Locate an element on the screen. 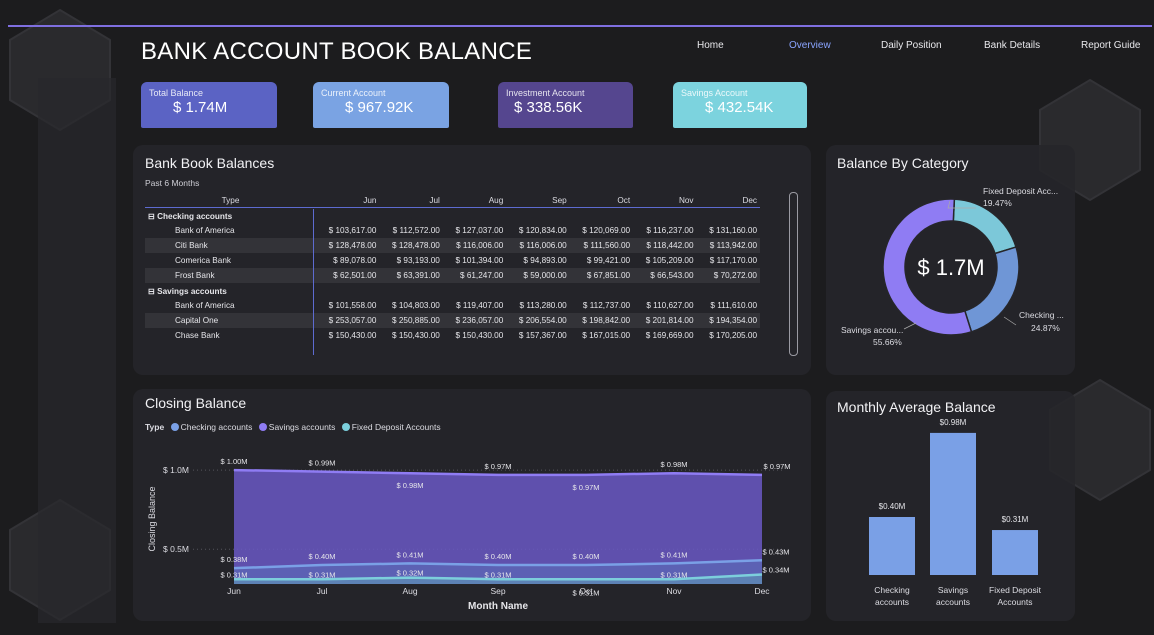 The width and height of the screenshot is (1154, 635). bar-value-label: $0.98M is located at coordinates (953, 422).